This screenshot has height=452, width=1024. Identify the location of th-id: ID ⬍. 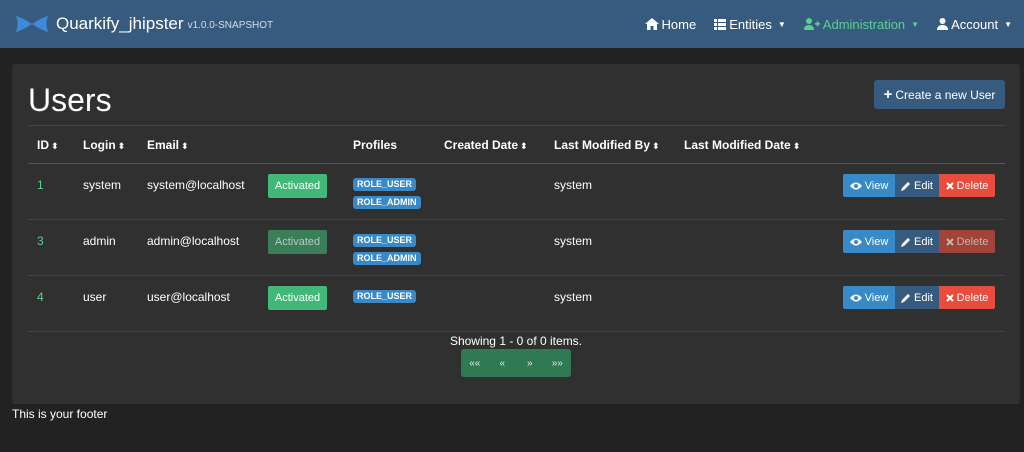
(48, 145).